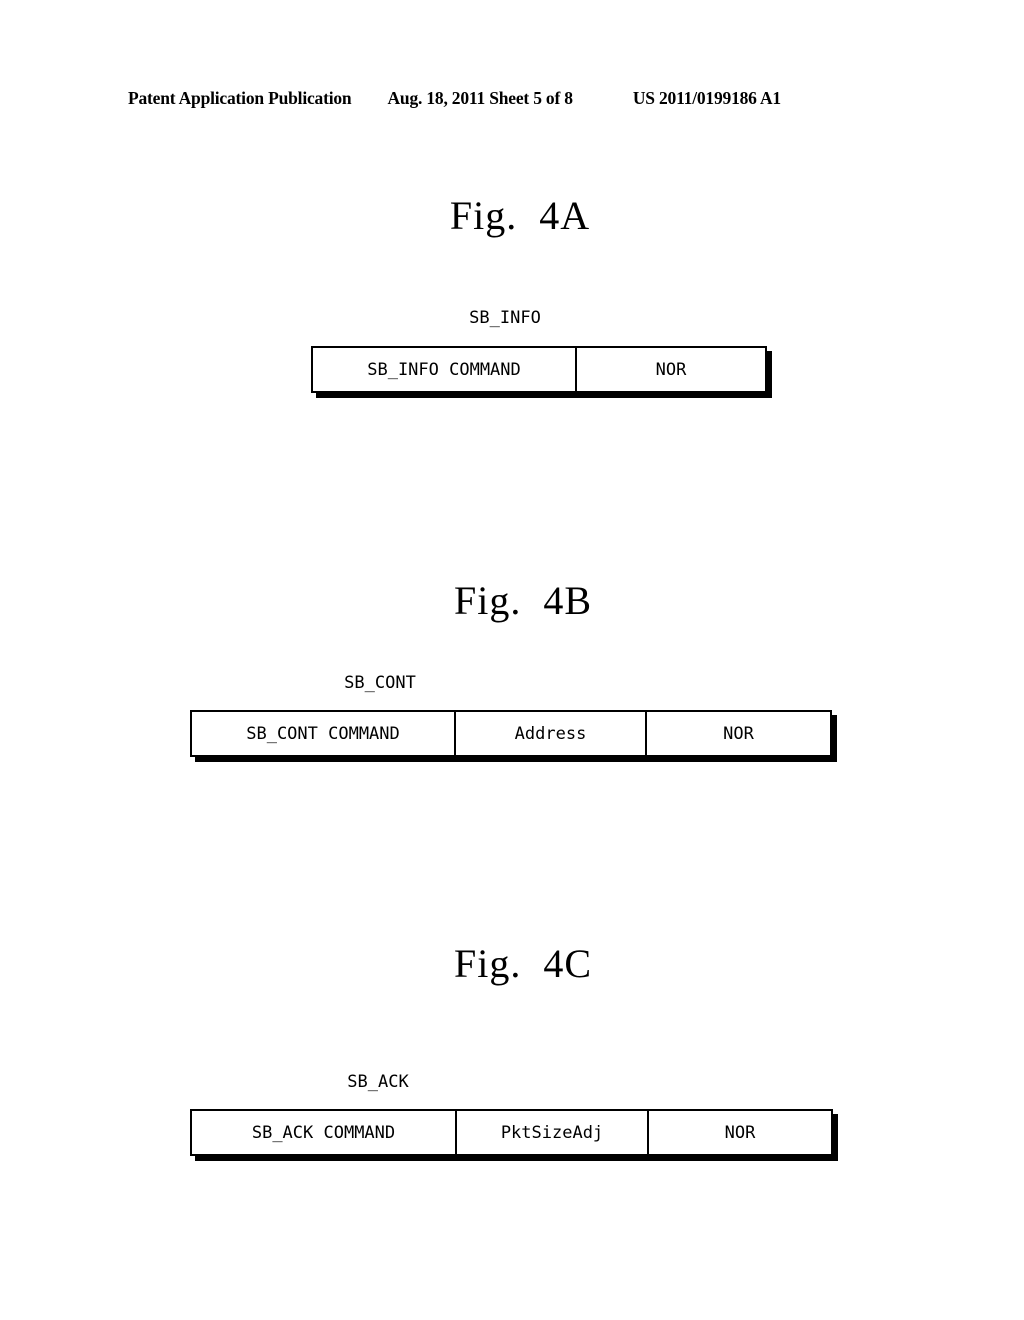  What do you see at coordinates (323, 733) in the screenshot?
I see `sb-cont-field-command: SB_CONT COMMAND` at bounding box center [323, 733].